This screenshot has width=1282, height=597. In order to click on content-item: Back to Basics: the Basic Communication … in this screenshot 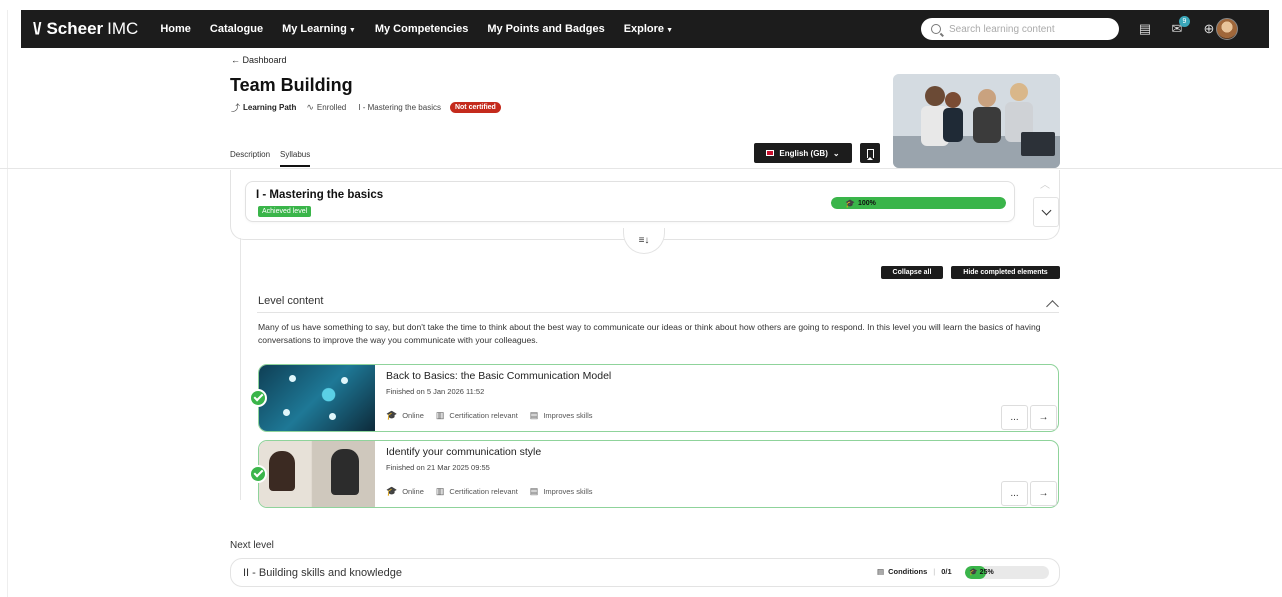, I will do `click(654, 398)`.